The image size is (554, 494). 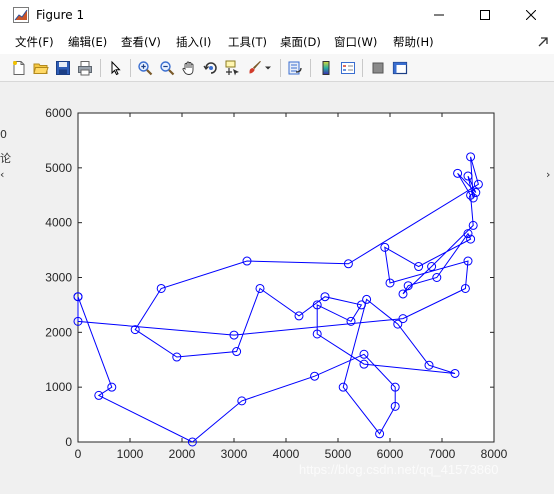 What do you see at coordinates (58, 278) in the screenshot?
I see `y-tick-label: 3000` at bounding box center [58, 278].